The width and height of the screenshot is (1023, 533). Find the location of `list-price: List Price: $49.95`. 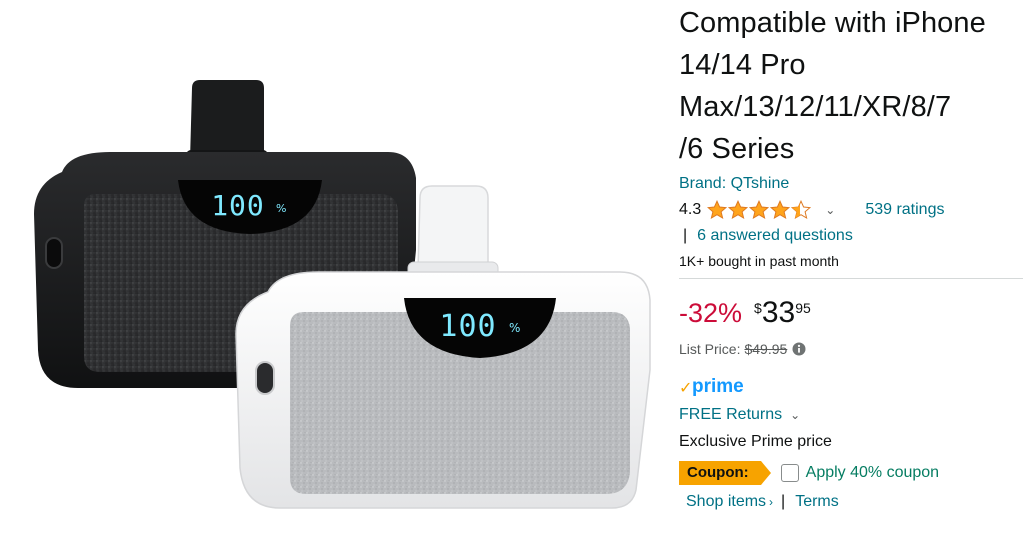

list-price: List Price: $49.95 is located at coordinates (851, 349).